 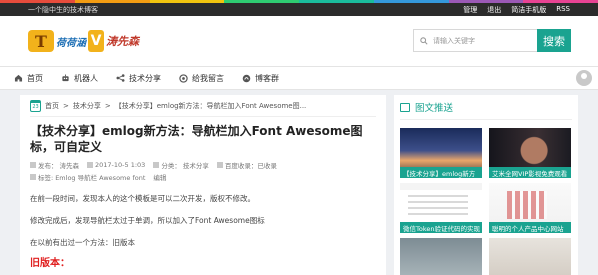 What do you see at coordinates (48, 166) in the screenshot?
I see `meta-author-label: 发布：` at bounding box center [48, 166].